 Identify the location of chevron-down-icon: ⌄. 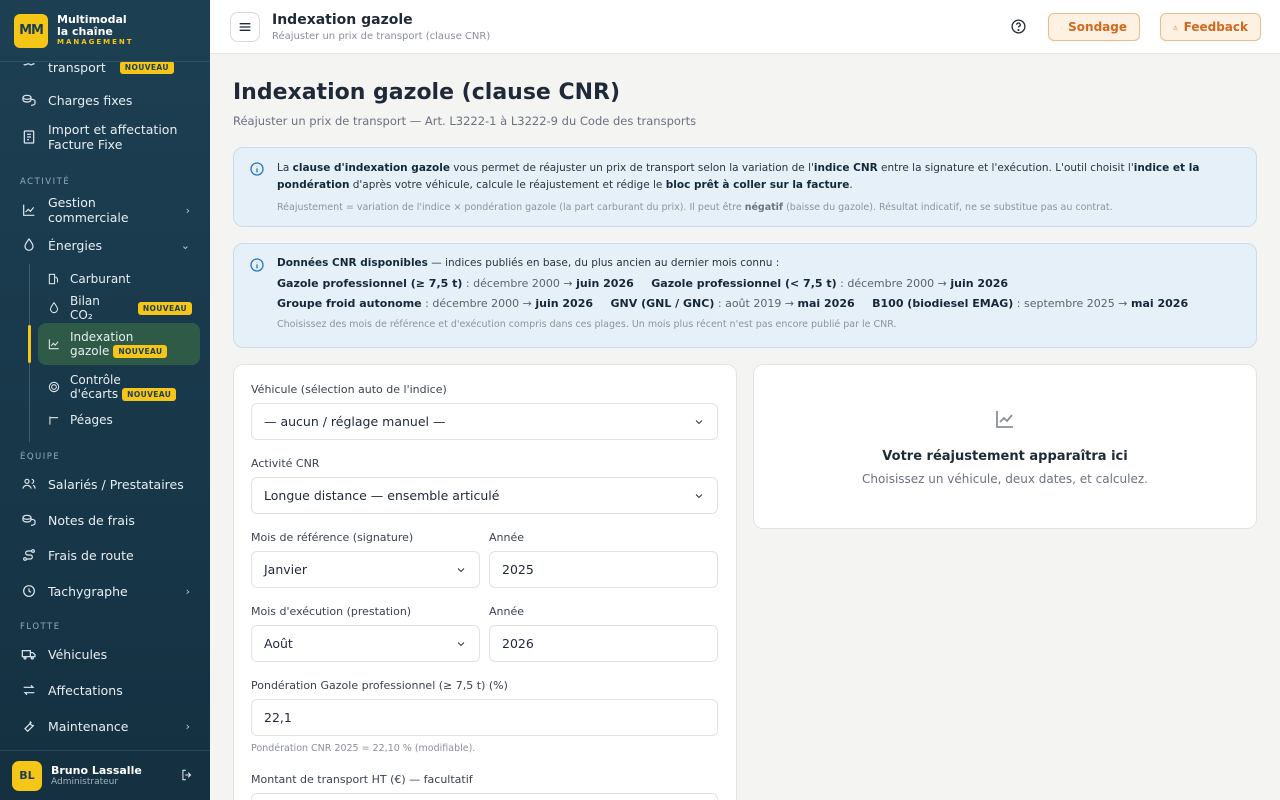
(185, 245).